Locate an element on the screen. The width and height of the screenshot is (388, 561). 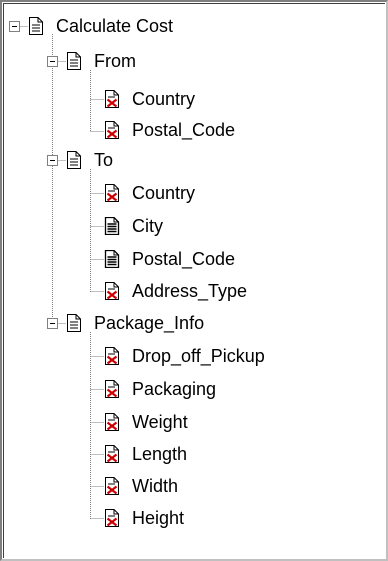
tree-node-label-packaging: Packaging is located at coordinates (174, 389).